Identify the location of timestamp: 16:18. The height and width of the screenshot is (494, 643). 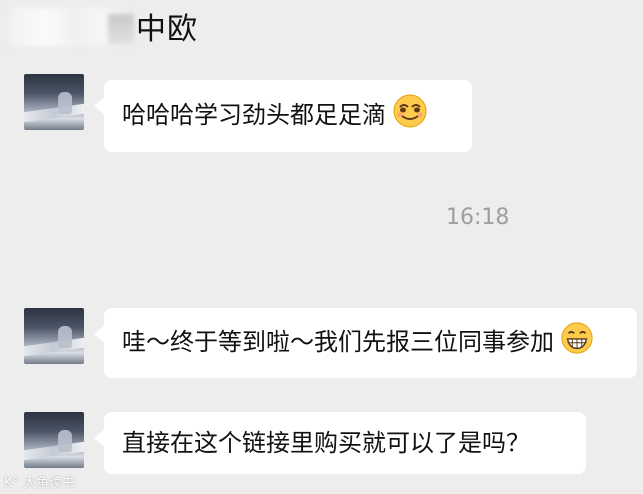
(478, 217).